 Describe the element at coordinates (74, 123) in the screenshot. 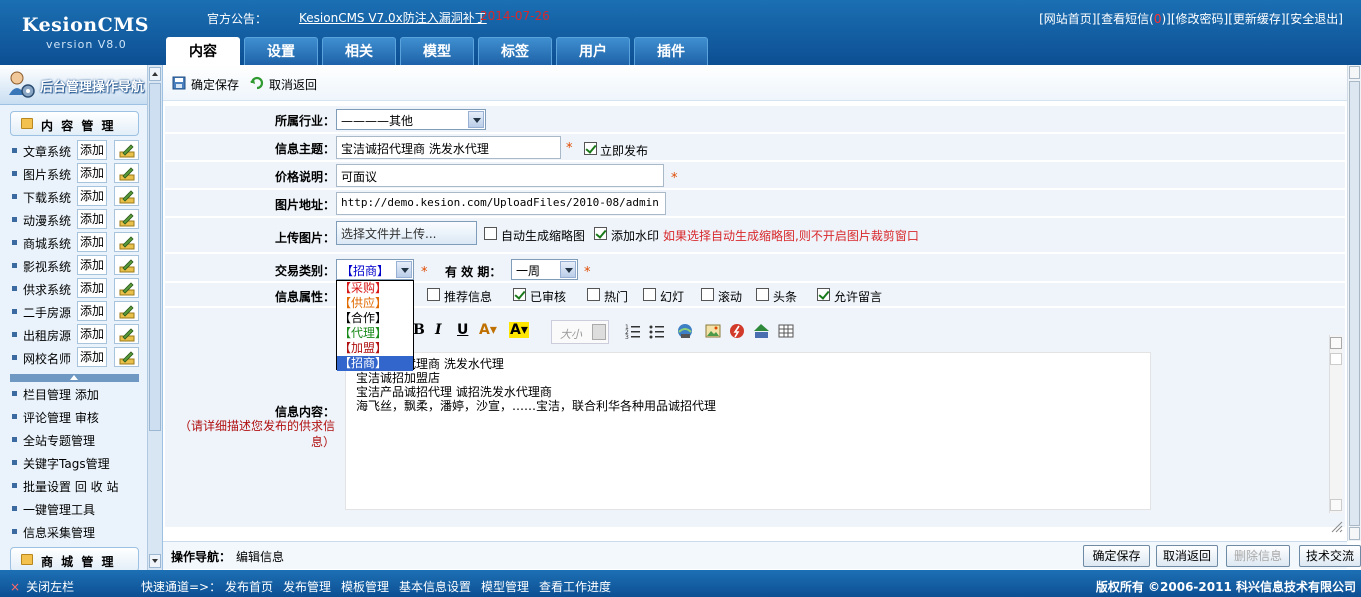

I see `section-content-management: 内 容 管 理` at that location.